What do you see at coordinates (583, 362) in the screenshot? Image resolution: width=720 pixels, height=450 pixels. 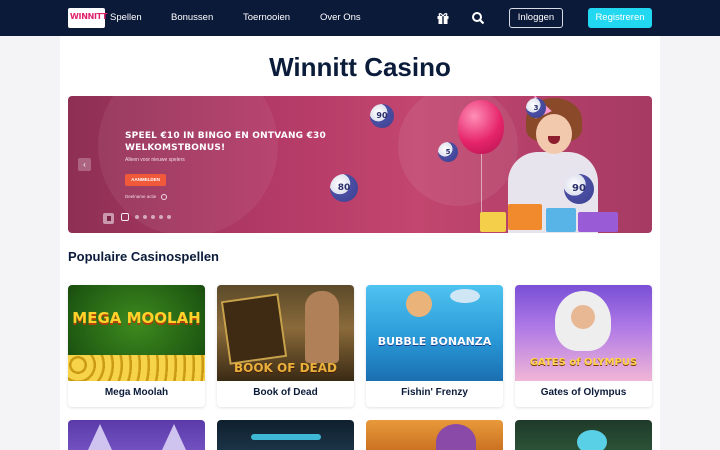 I see `game-logo: GATES of OLYMPUS` at bounding box center [583, 362].